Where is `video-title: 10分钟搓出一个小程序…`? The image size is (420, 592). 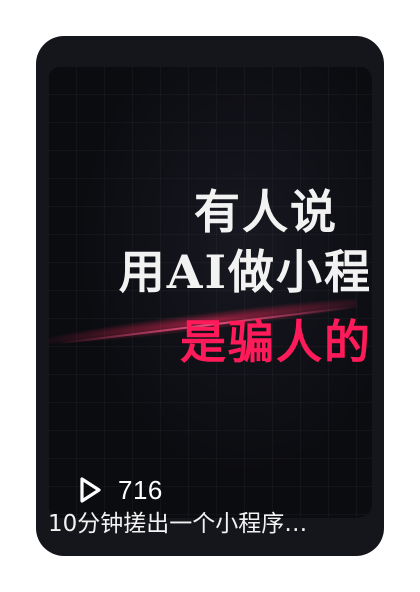
video-title: 10分钟搓出一个小程序… is located at coordinates (210, 524).